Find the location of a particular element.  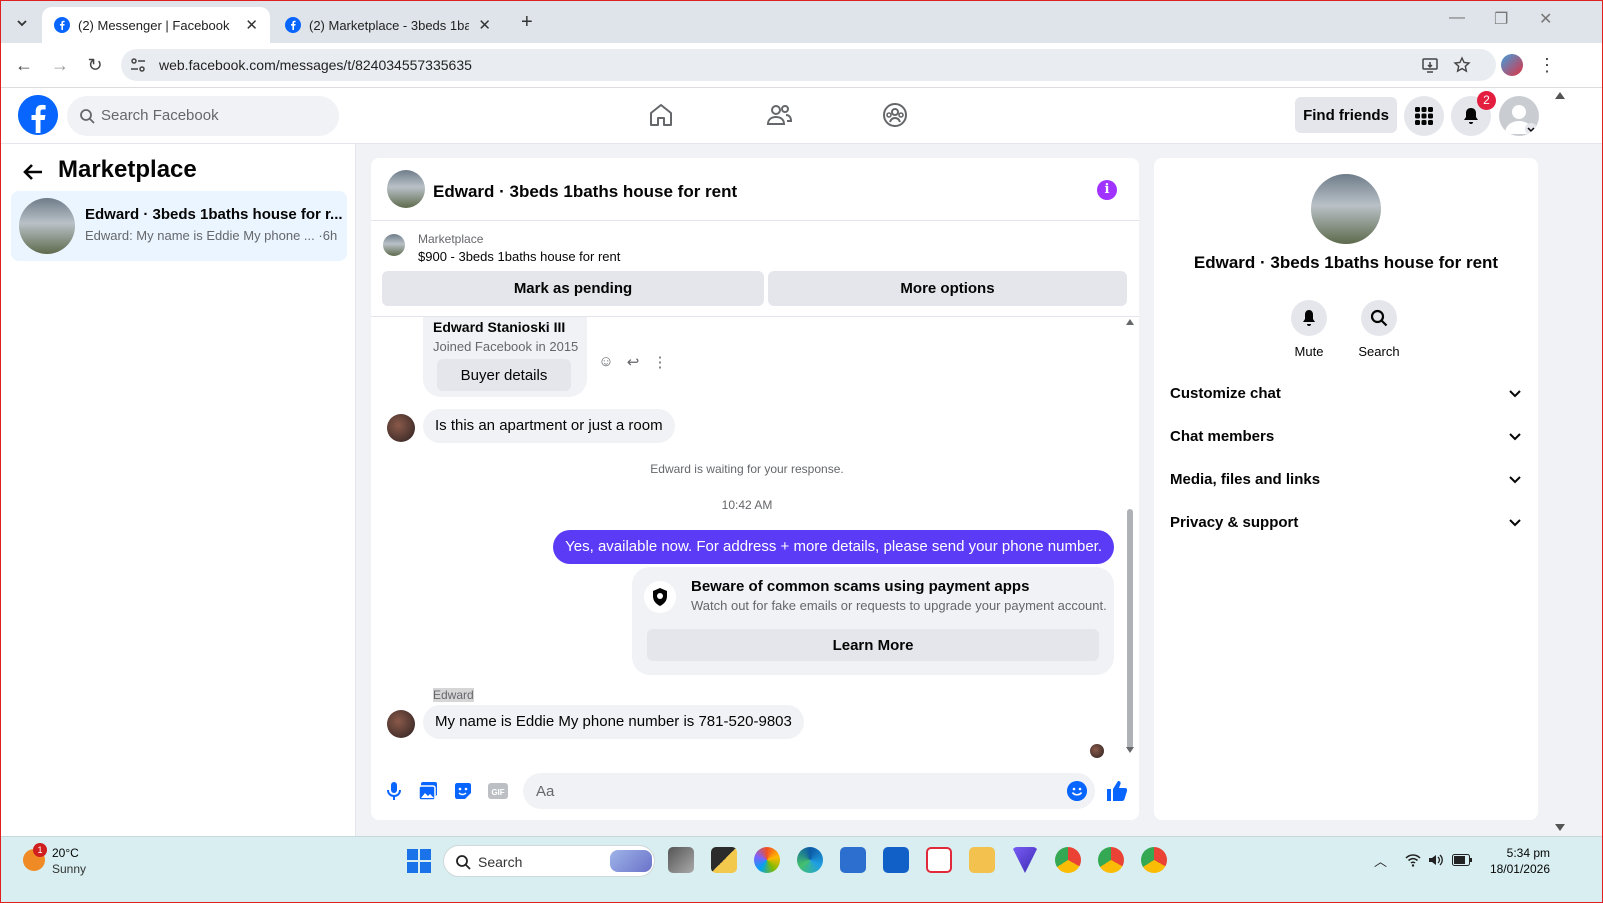

bookmark-star-icon is located at coordinates (1462, 65).